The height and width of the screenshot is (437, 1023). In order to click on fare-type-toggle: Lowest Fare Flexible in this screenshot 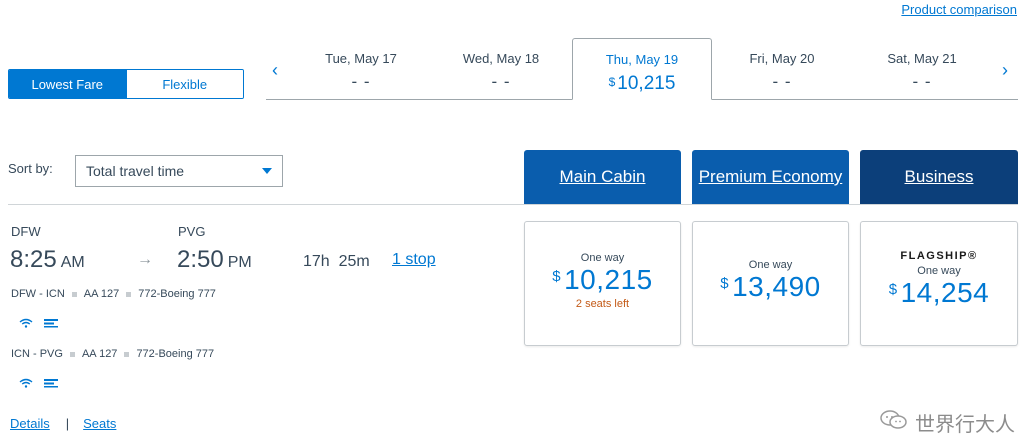, I will do `click(126, 84)`.